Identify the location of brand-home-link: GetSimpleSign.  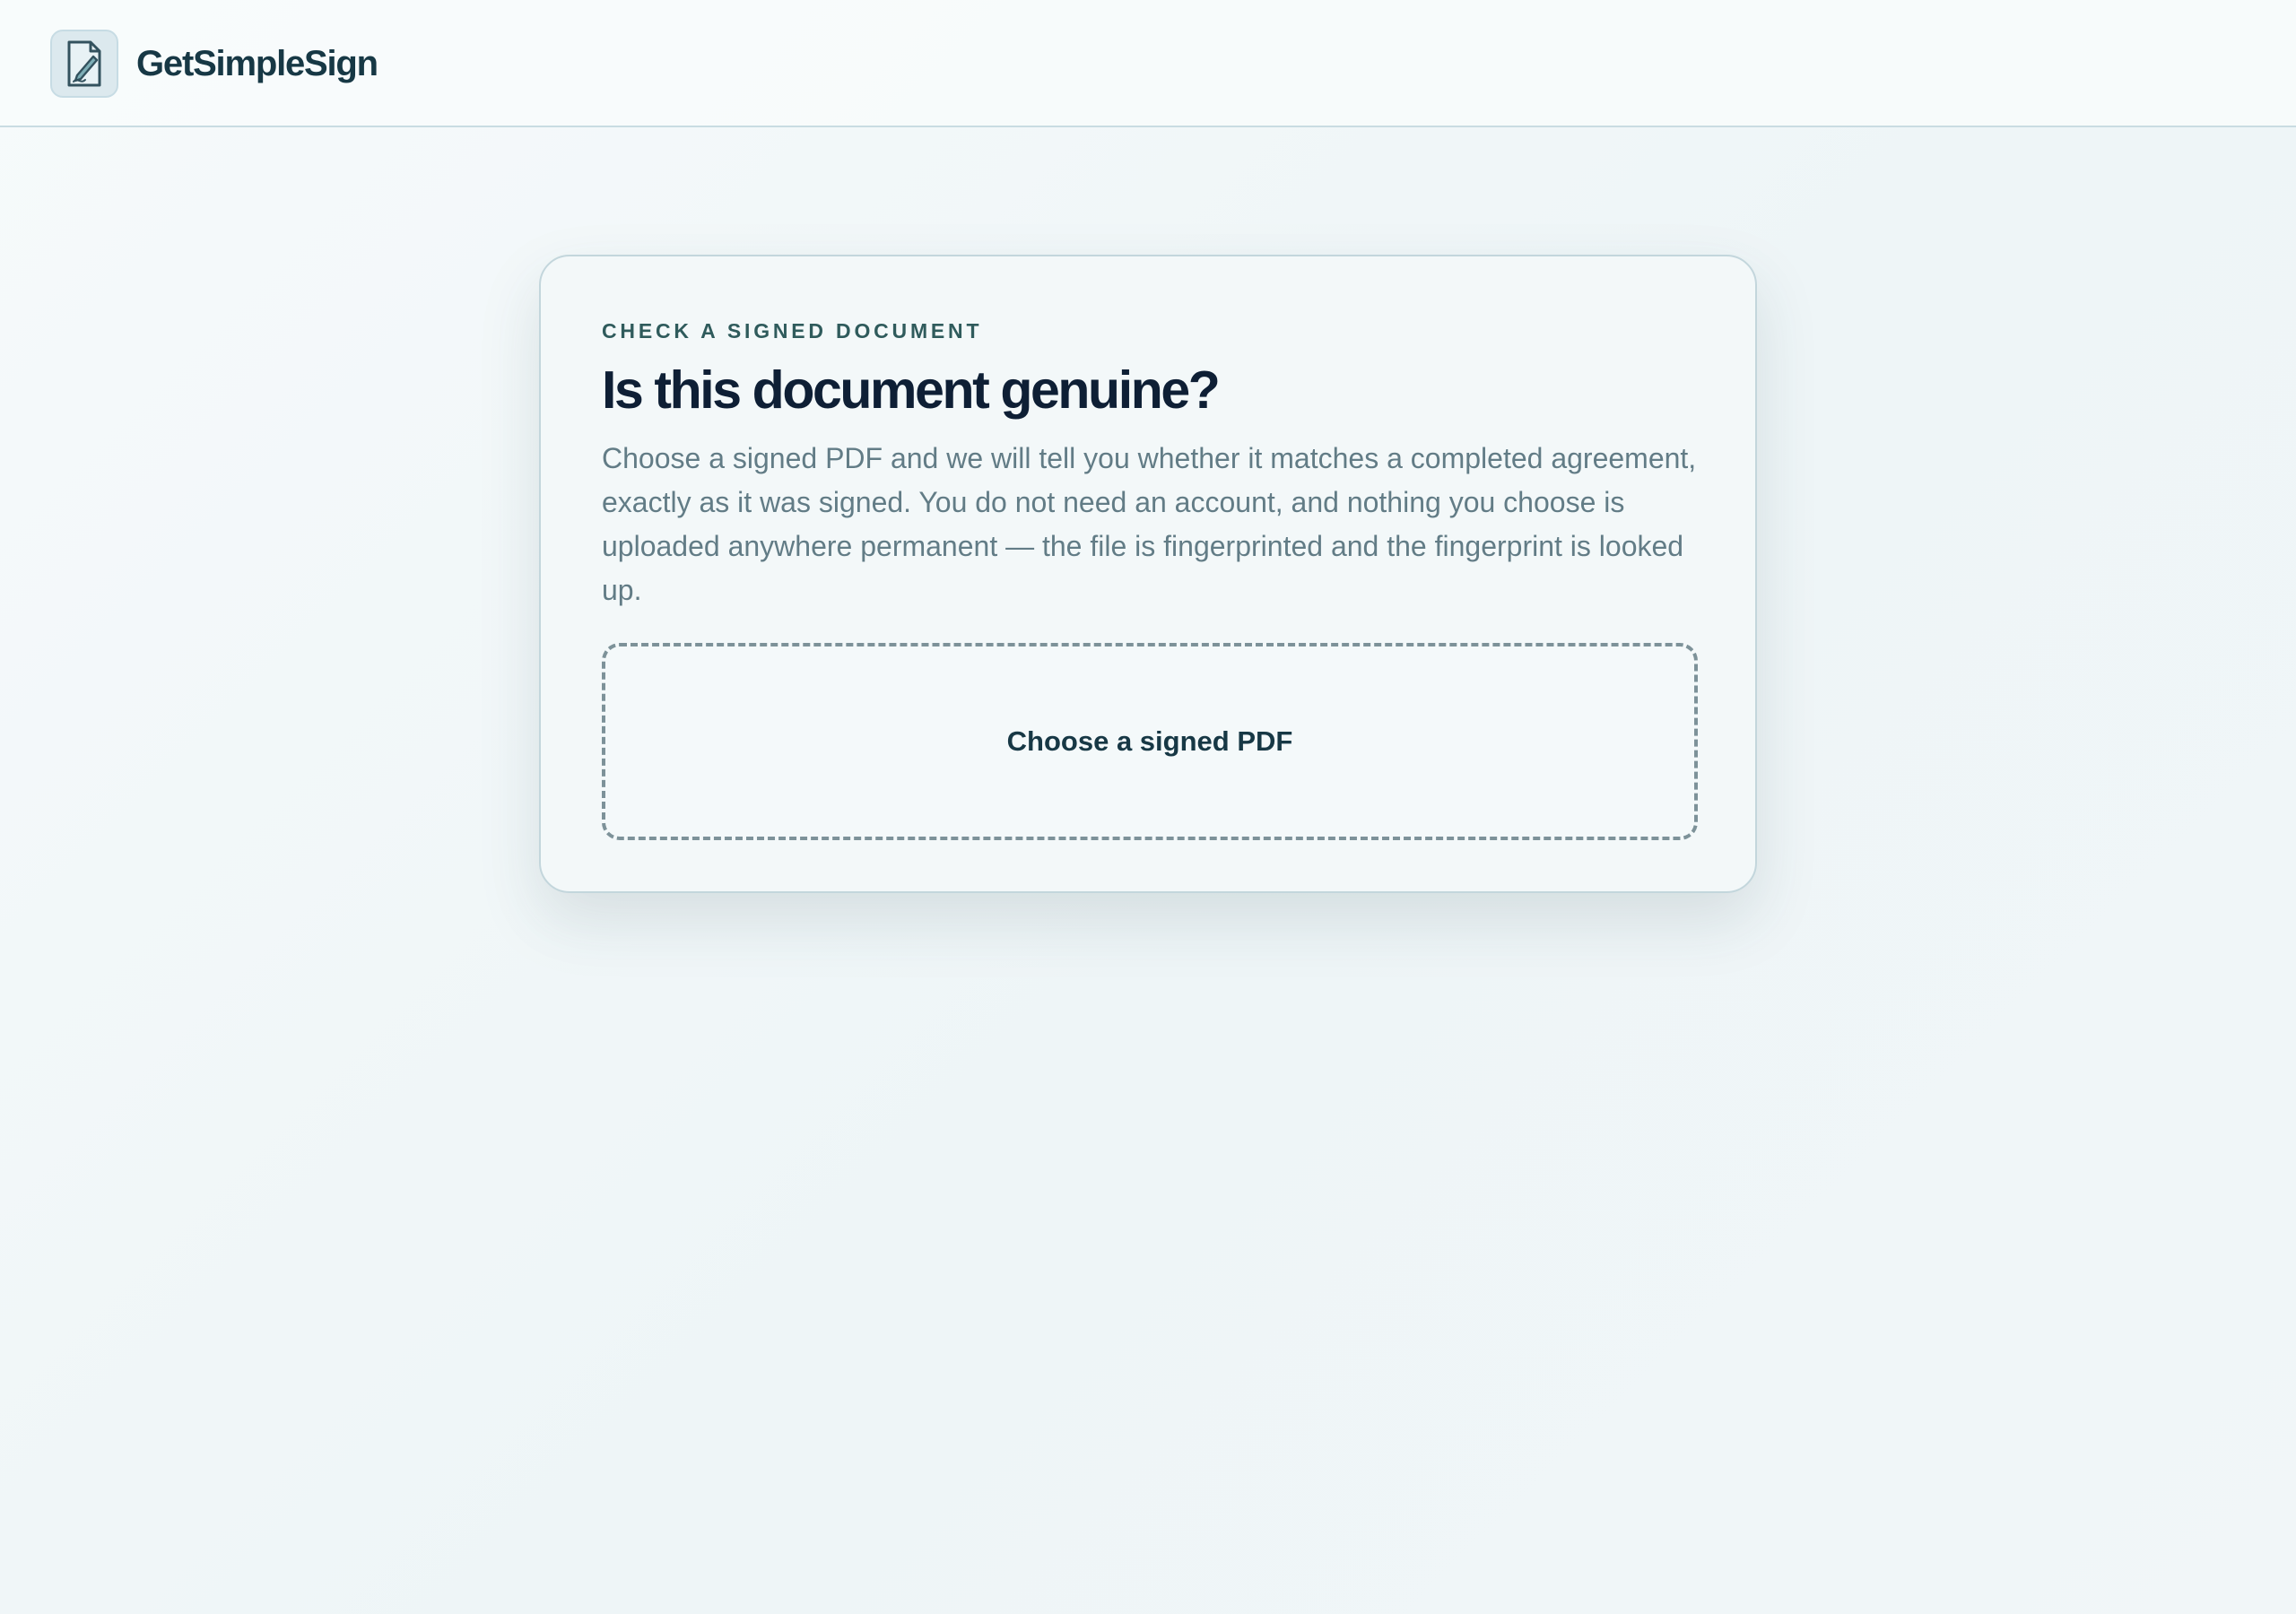
(214, 64).